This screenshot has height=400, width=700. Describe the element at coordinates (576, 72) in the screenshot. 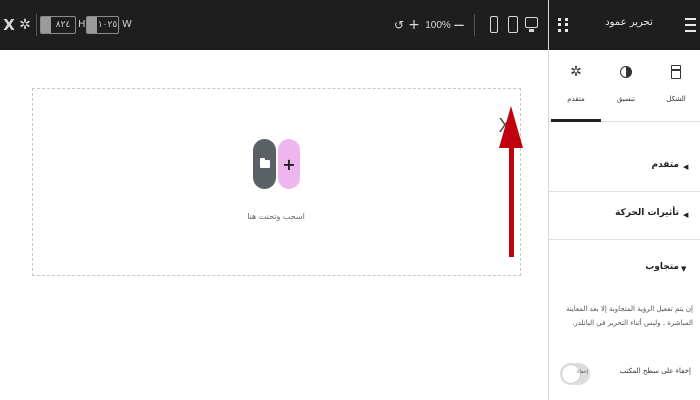

I see `gear-icon: ✲` at that location.